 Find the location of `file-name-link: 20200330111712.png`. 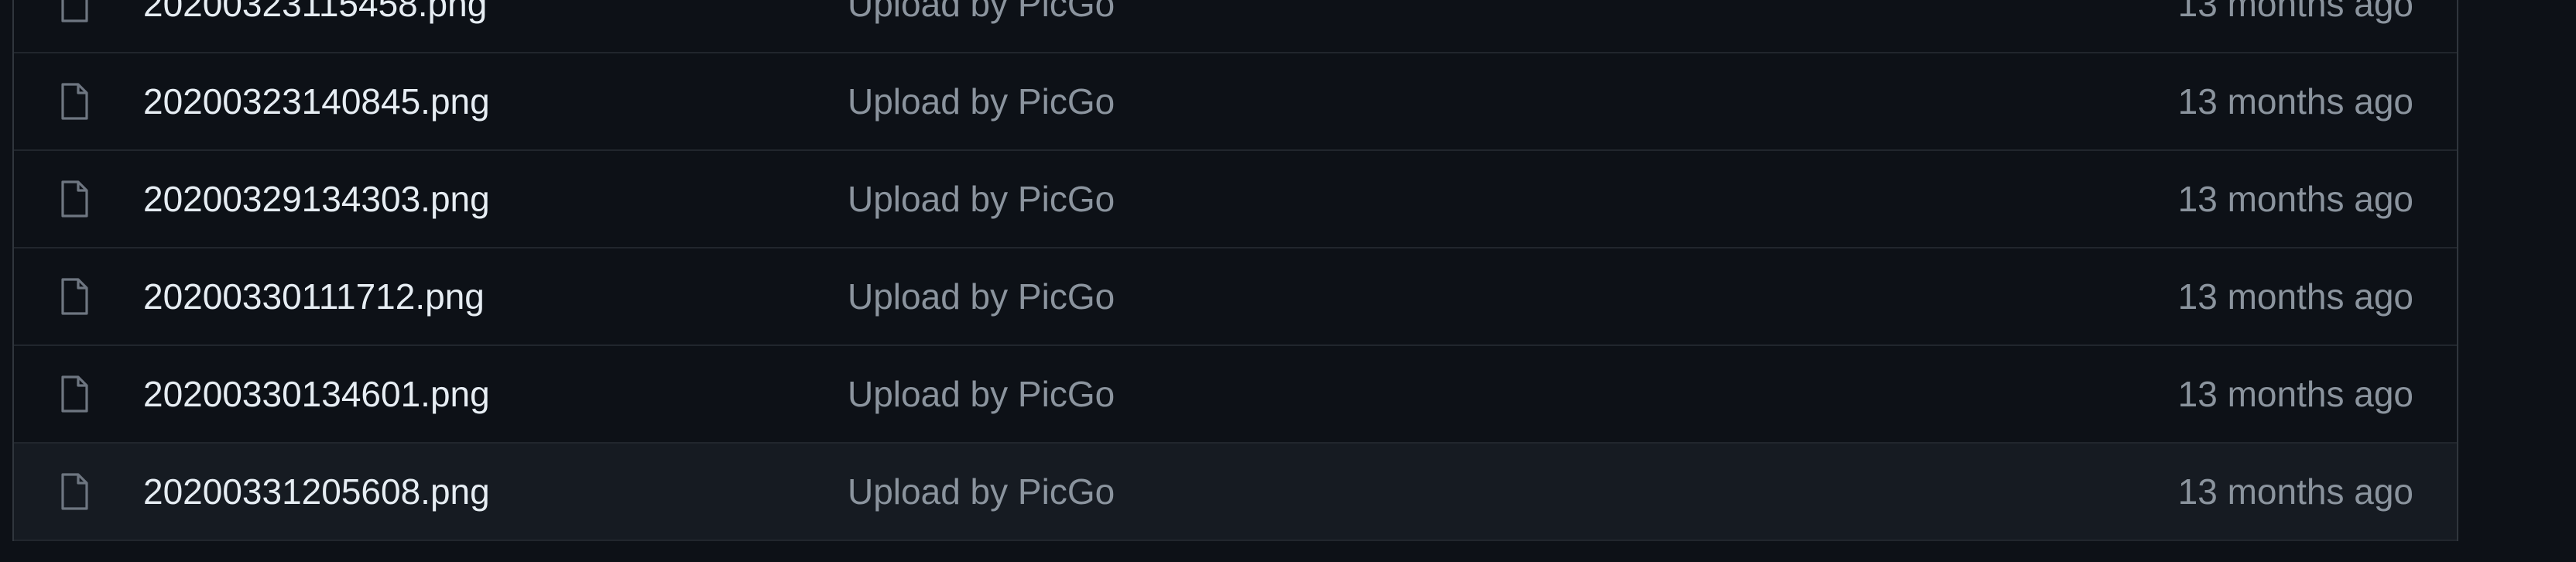

file-name-link: 20200330111712.png is located at coordinates (314, 296).